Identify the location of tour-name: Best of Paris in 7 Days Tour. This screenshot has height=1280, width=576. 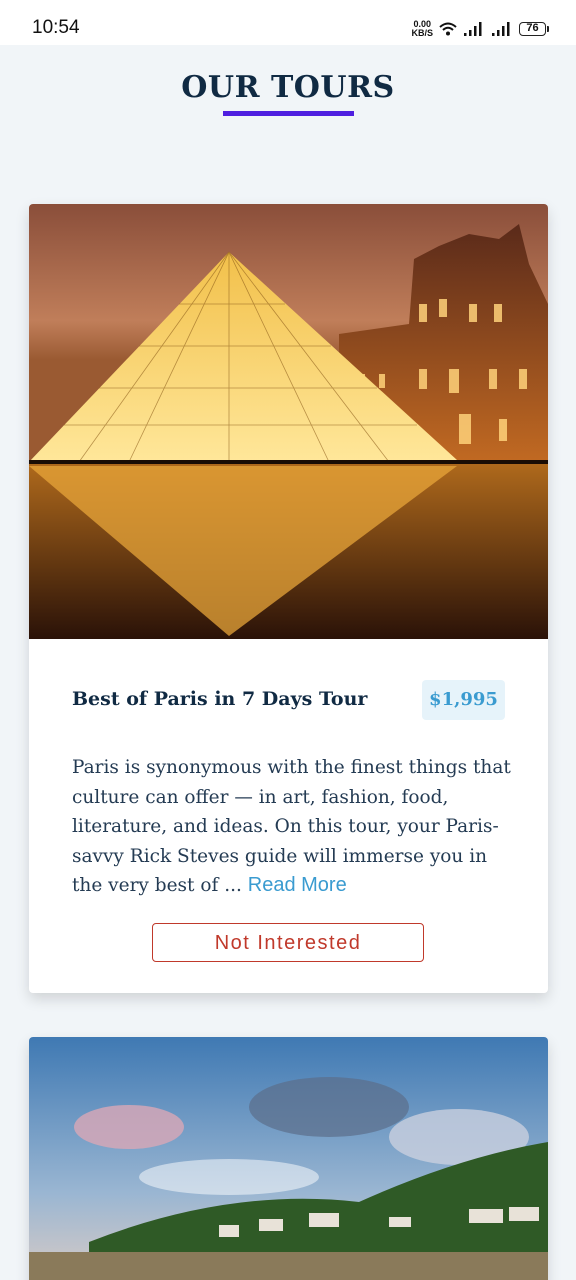
(220, 699).